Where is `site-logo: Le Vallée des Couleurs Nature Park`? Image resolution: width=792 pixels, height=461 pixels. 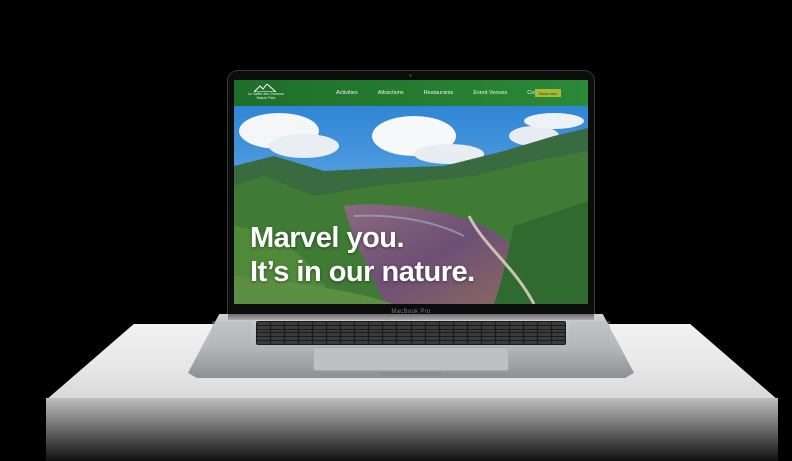 site-logo: Le Vallée des Couleurs Nature Park is located at coordinates (266, 93).